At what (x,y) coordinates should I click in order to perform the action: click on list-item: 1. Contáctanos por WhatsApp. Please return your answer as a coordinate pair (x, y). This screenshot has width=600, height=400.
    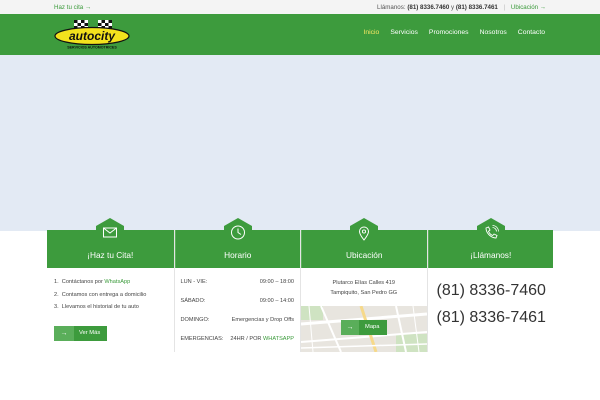
    Looking at the image, I should click on (92, 282).